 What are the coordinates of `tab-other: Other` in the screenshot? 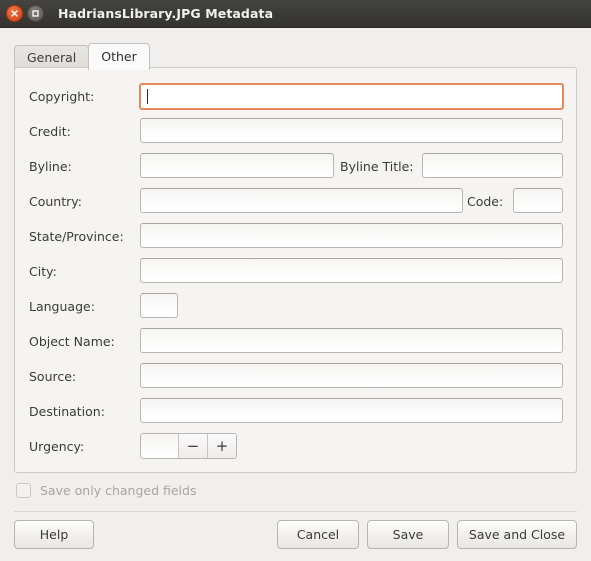 It's located at (119, 56).